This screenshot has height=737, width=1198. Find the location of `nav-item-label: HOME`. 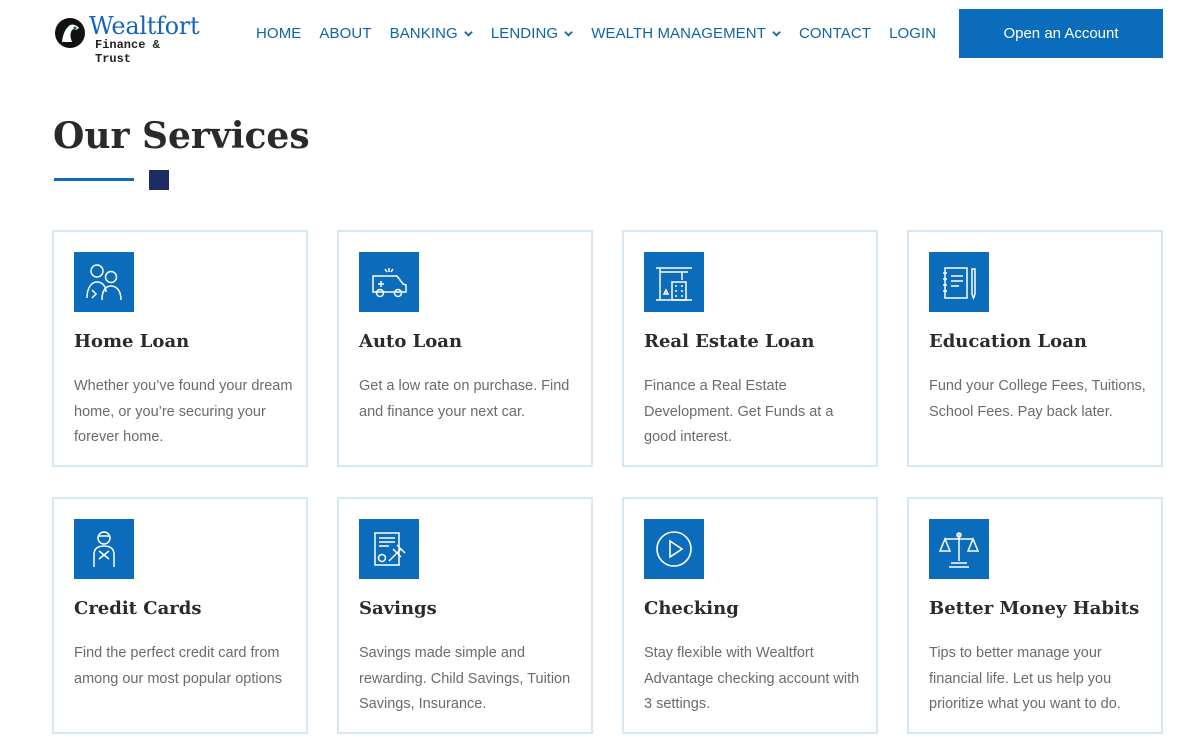

nav-item-label: HOME is located at coordinates (279, 33).